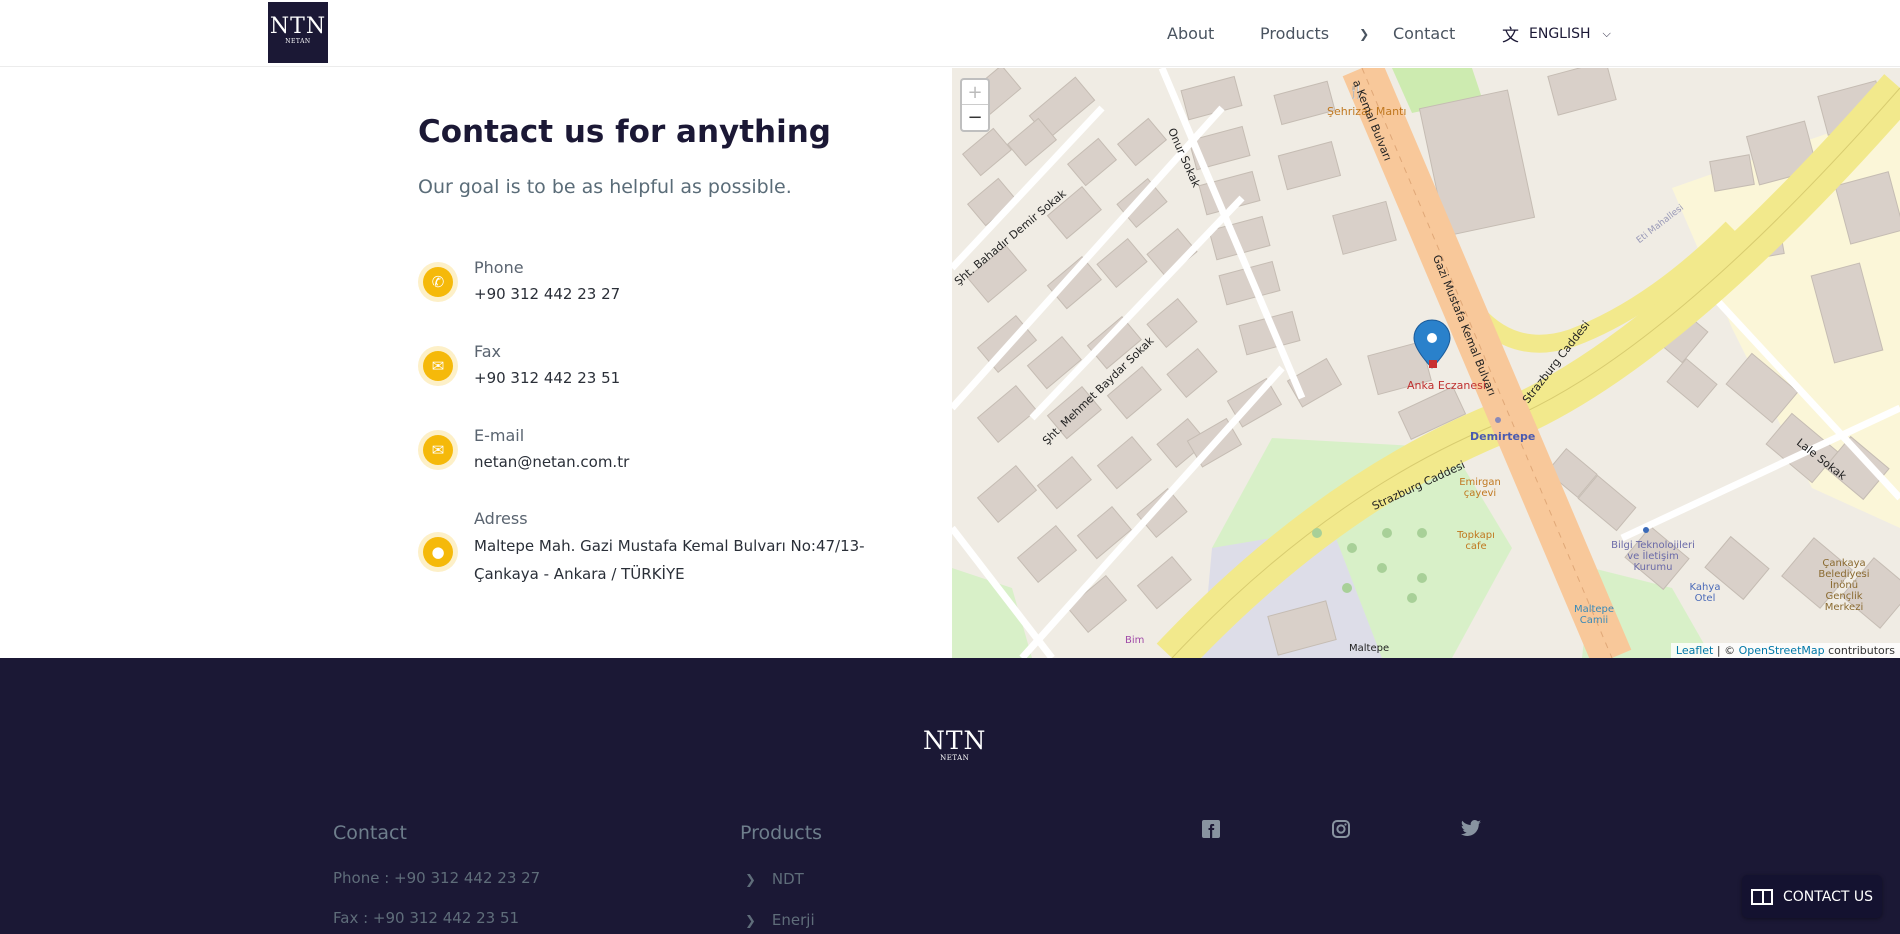 The image size is (1900, 934). I want to click on footer-product-enerji: ❯ Enerji, so click(780, 920).